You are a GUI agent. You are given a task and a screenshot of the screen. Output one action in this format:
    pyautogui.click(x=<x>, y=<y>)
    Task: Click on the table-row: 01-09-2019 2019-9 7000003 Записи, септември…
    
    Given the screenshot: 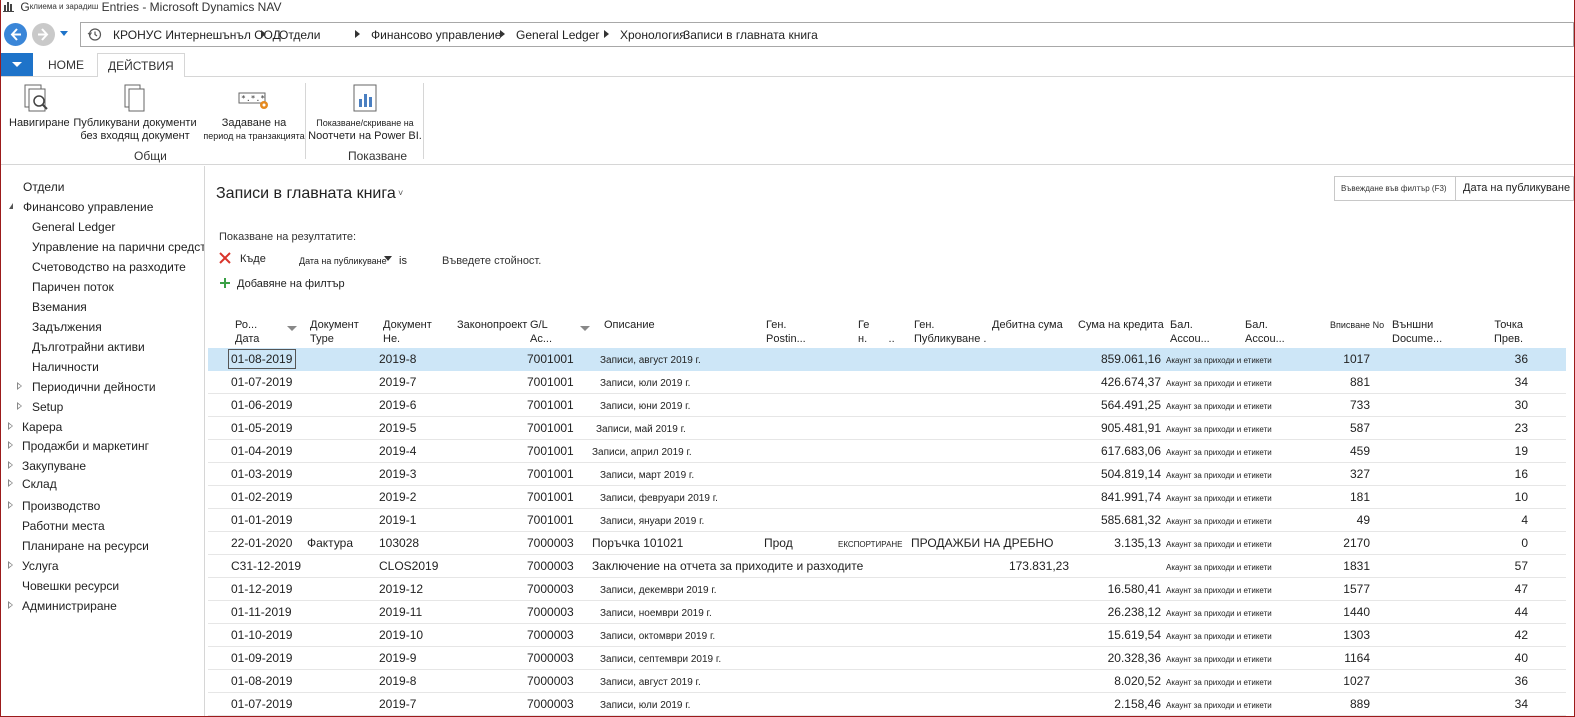 What is the action you would take?
    pyautogui.click(x=887, y=658)
    